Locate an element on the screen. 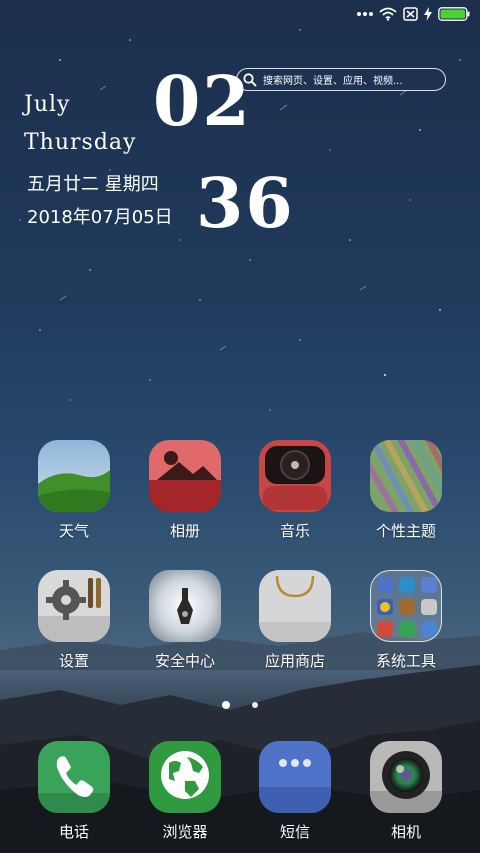  gallery-icon is located at coordinates (185, 476).